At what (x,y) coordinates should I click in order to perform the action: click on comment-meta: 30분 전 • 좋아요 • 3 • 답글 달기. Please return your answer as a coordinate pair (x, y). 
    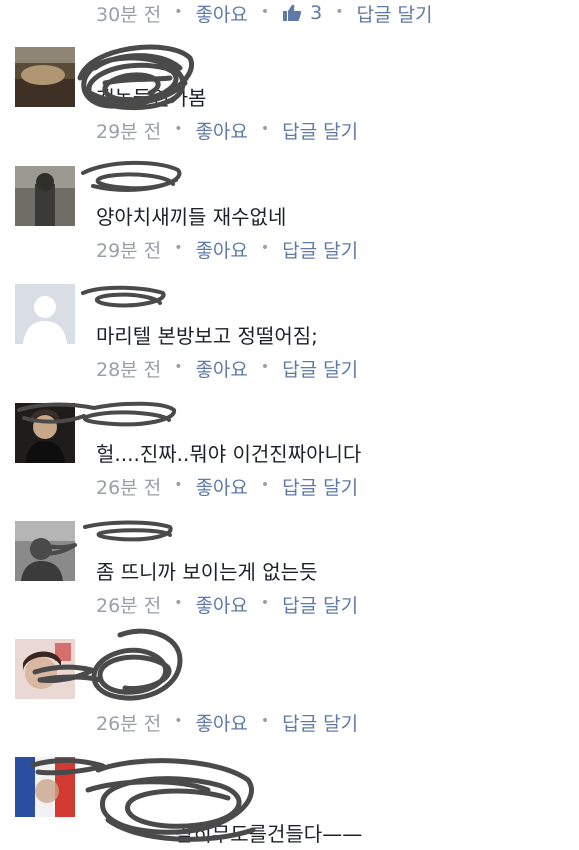
    Looking at the image, I should click on (264, 13).